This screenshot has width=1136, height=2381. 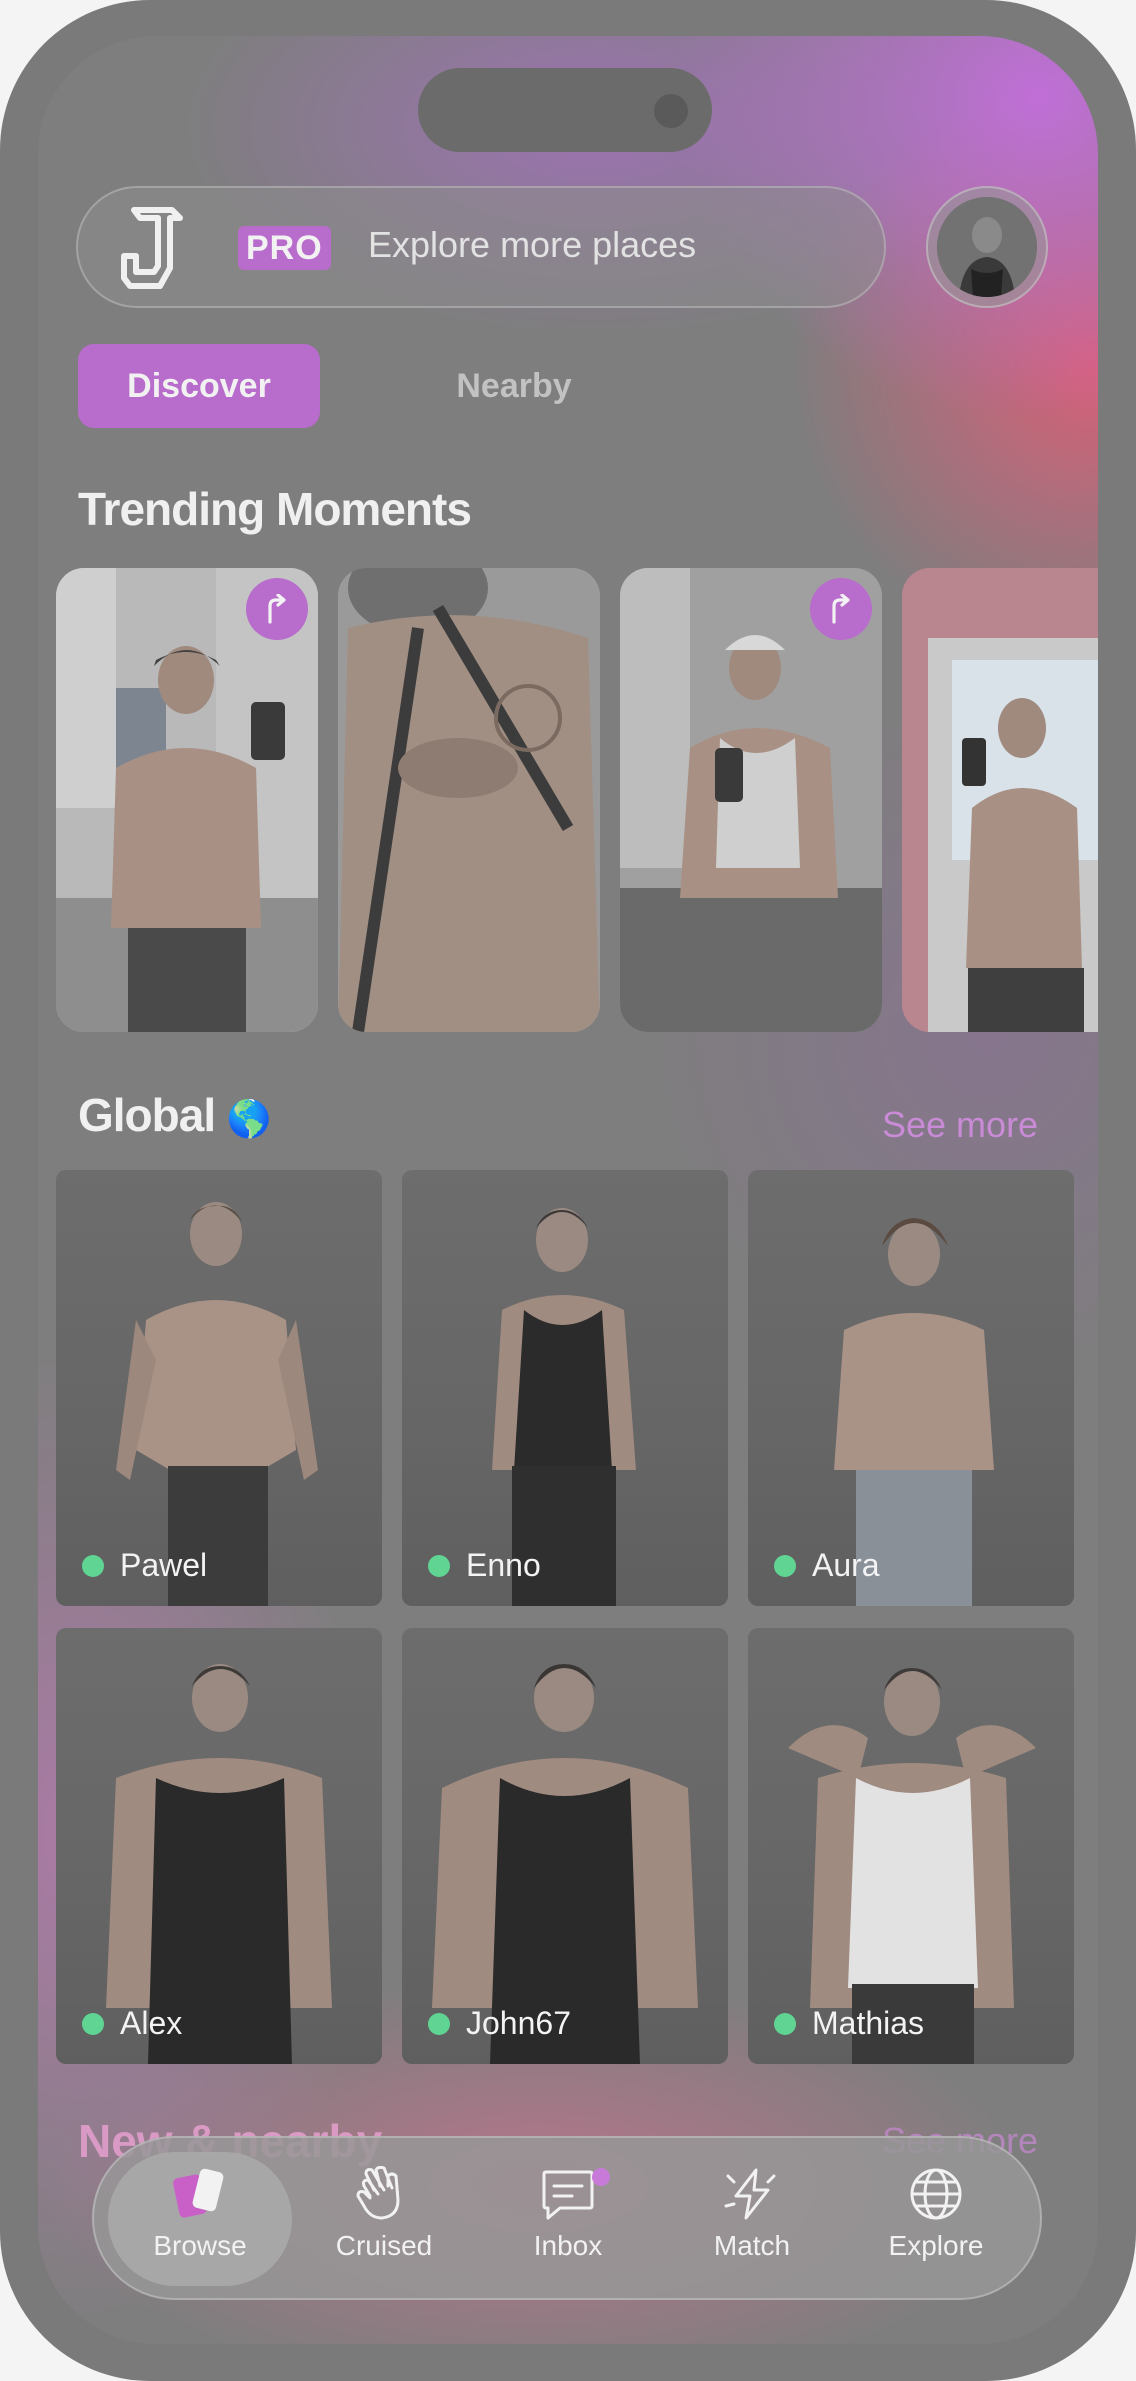 I want to click on nav-label: Browse, so click(x=200, y=2245).